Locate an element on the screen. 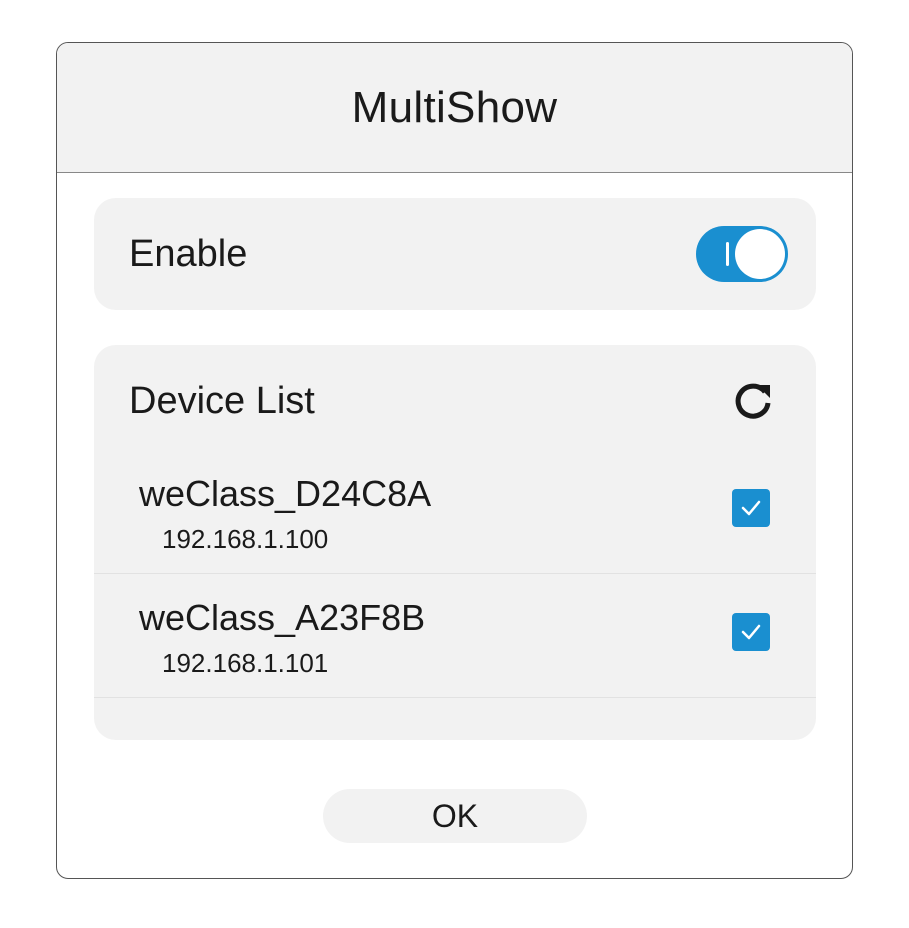 Image resolution: width=909 pixels, height=928 pixels. toggle-on-indicator is located at coordinates (727, 254).